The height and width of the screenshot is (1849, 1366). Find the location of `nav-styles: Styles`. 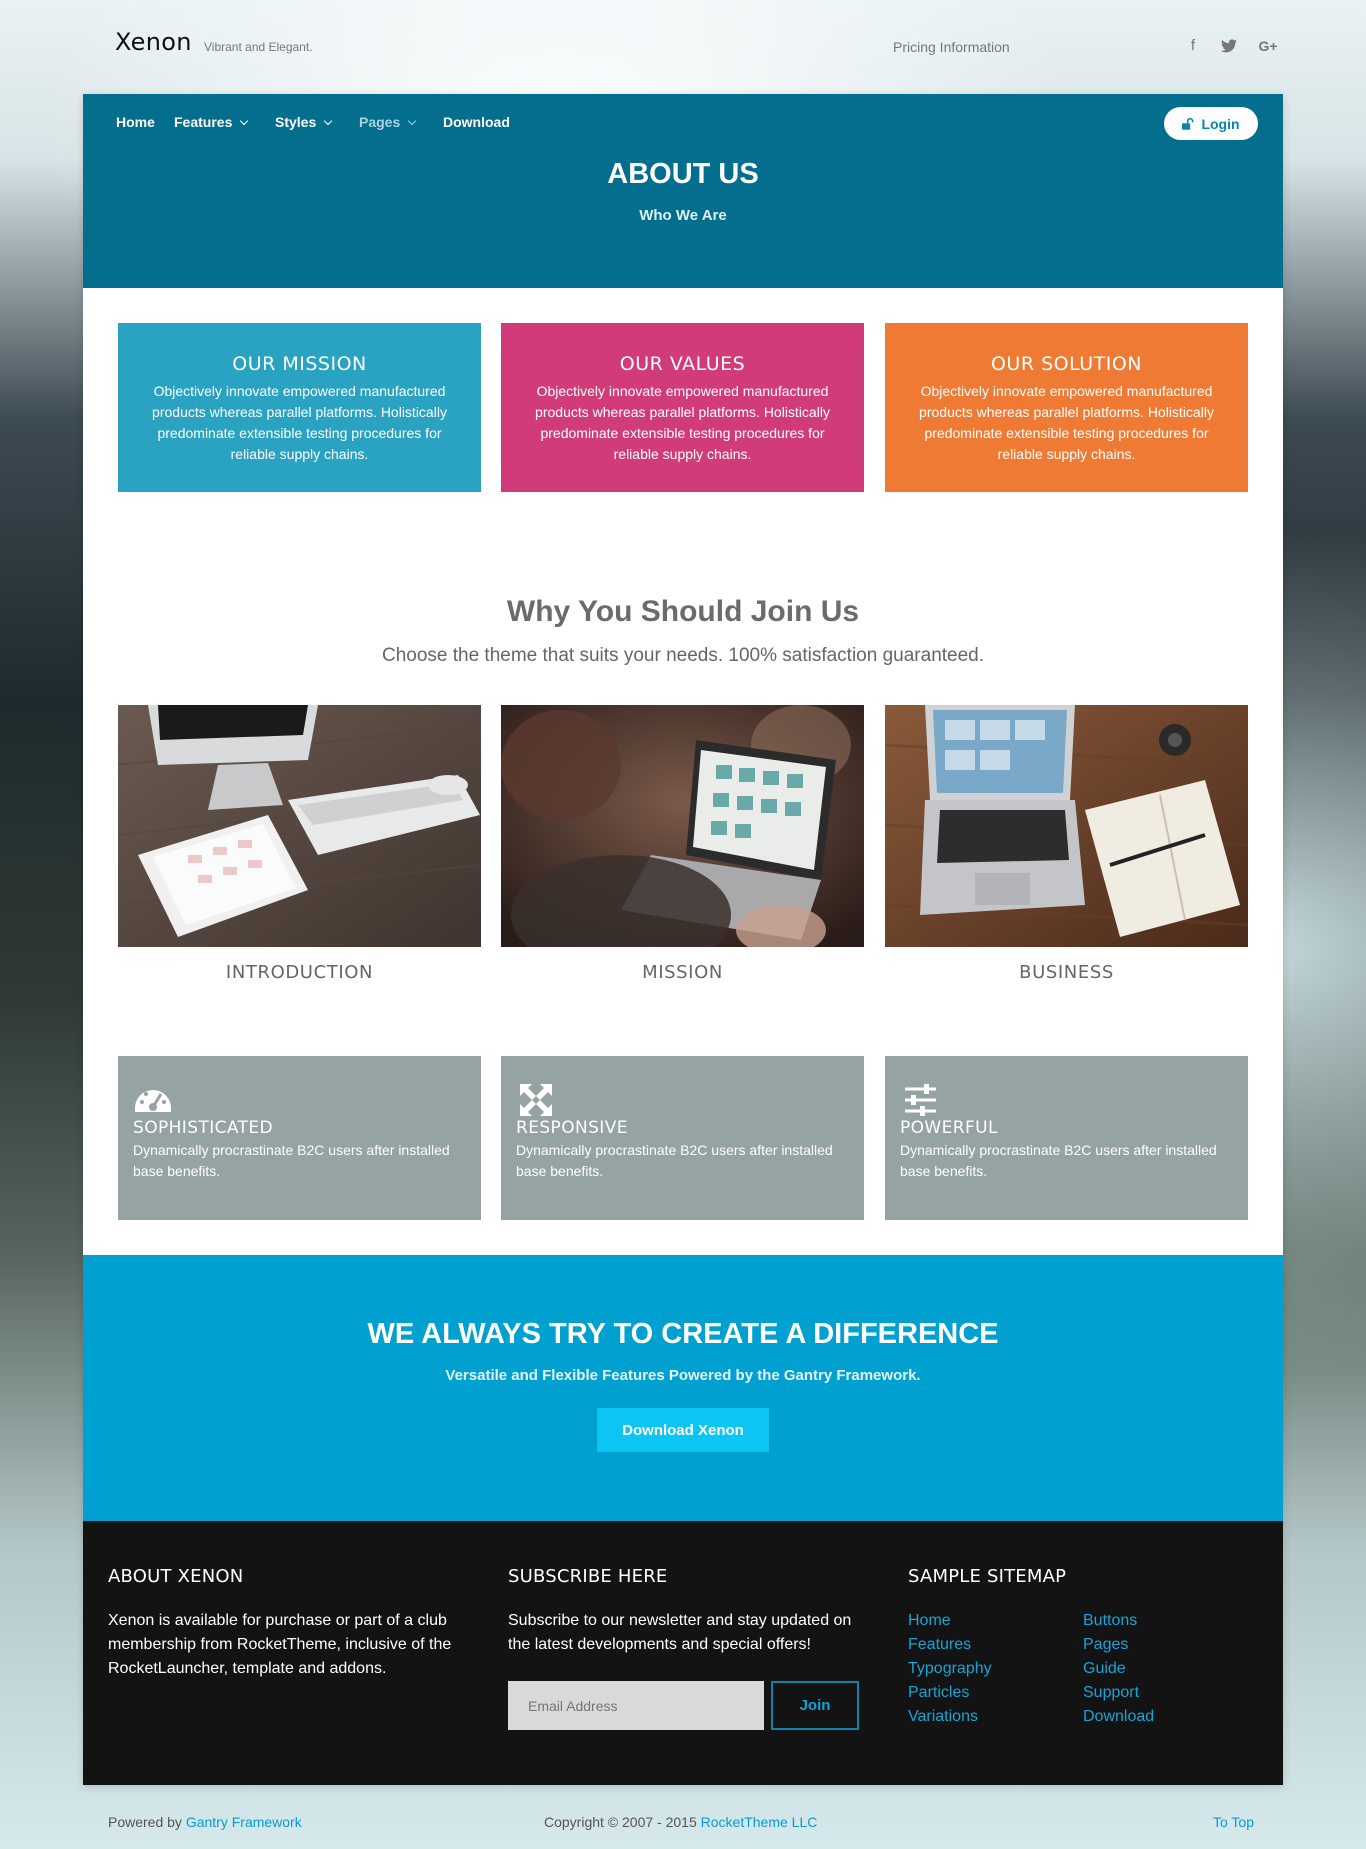

nav-styles: Styles is located at coordinates (304, 122).